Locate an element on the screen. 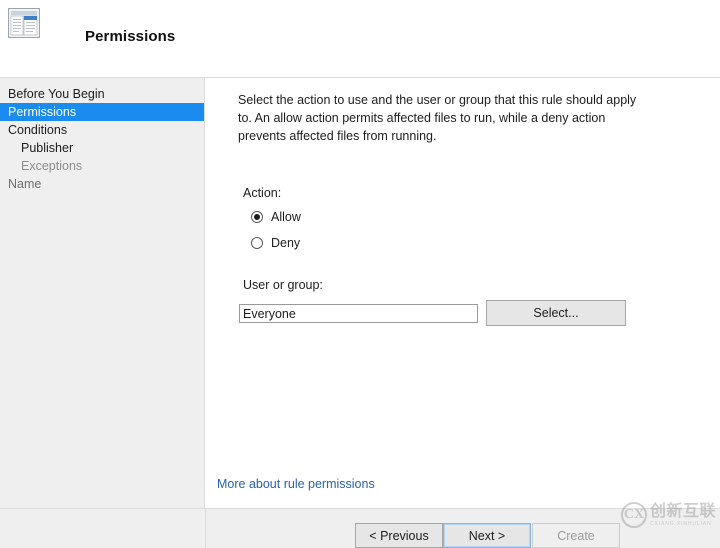 Image resolution: width=720 pixels, height=548 pixels. radio-deny-icon is located at coordinates (257, 243).